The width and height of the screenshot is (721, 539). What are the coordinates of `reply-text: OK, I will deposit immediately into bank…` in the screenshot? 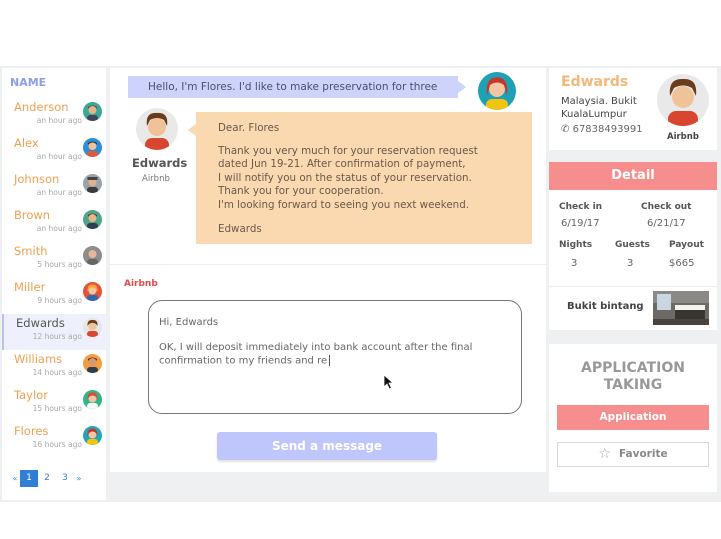 It's located at (316, 354).